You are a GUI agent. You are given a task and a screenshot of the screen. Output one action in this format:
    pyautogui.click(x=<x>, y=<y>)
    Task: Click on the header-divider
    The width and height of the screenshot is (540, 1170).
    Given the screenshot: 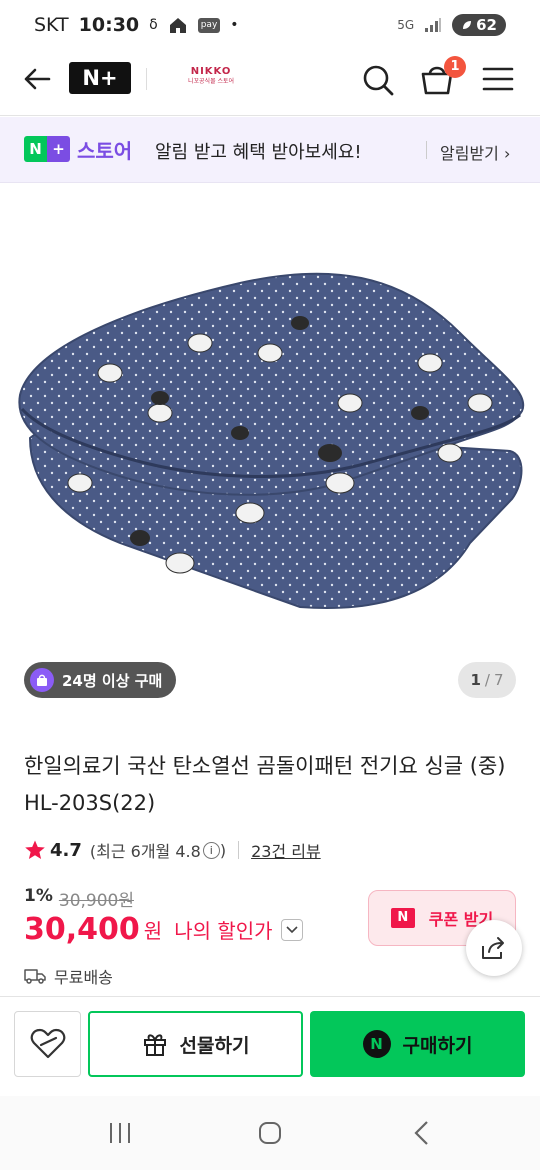 What is the action you would take?
    pyautogui.click(x=146, y=79)
    